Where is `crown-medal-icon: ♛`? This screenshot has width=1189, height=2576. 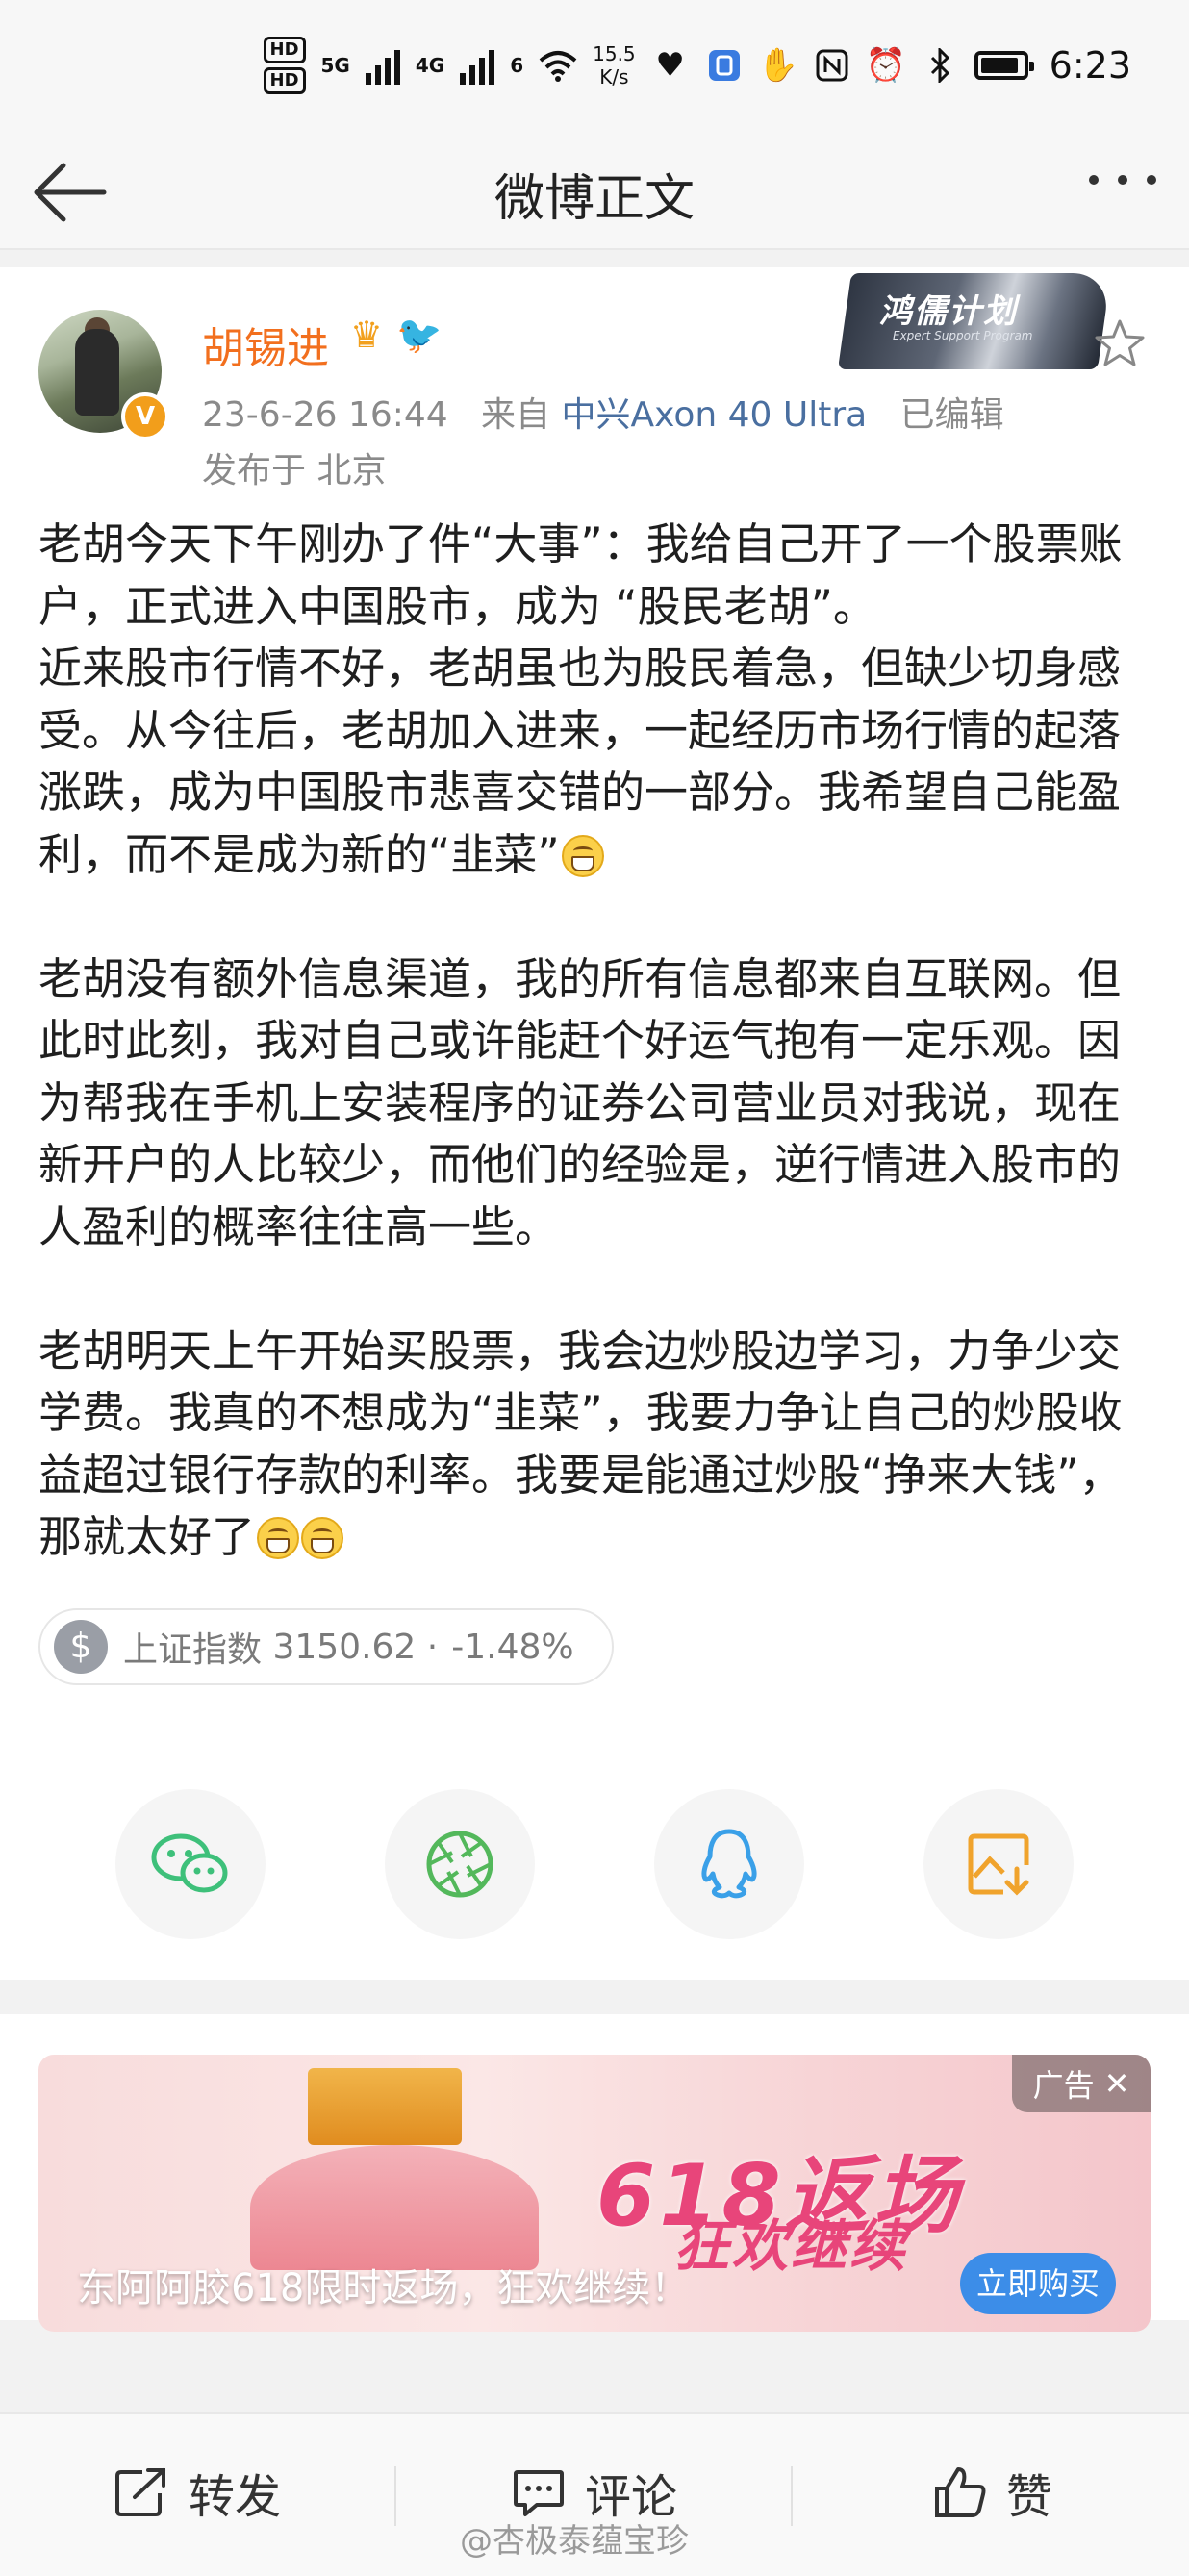
crown-medal-icon: ♛ is located at coordinates (367, 335).